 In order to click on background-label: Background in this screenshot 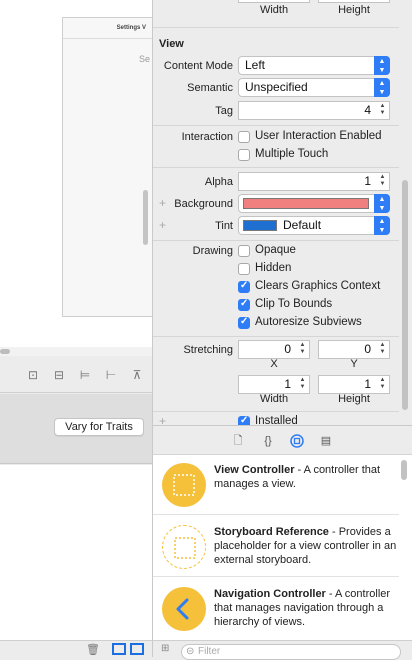, I will do `click(203, 204)`.